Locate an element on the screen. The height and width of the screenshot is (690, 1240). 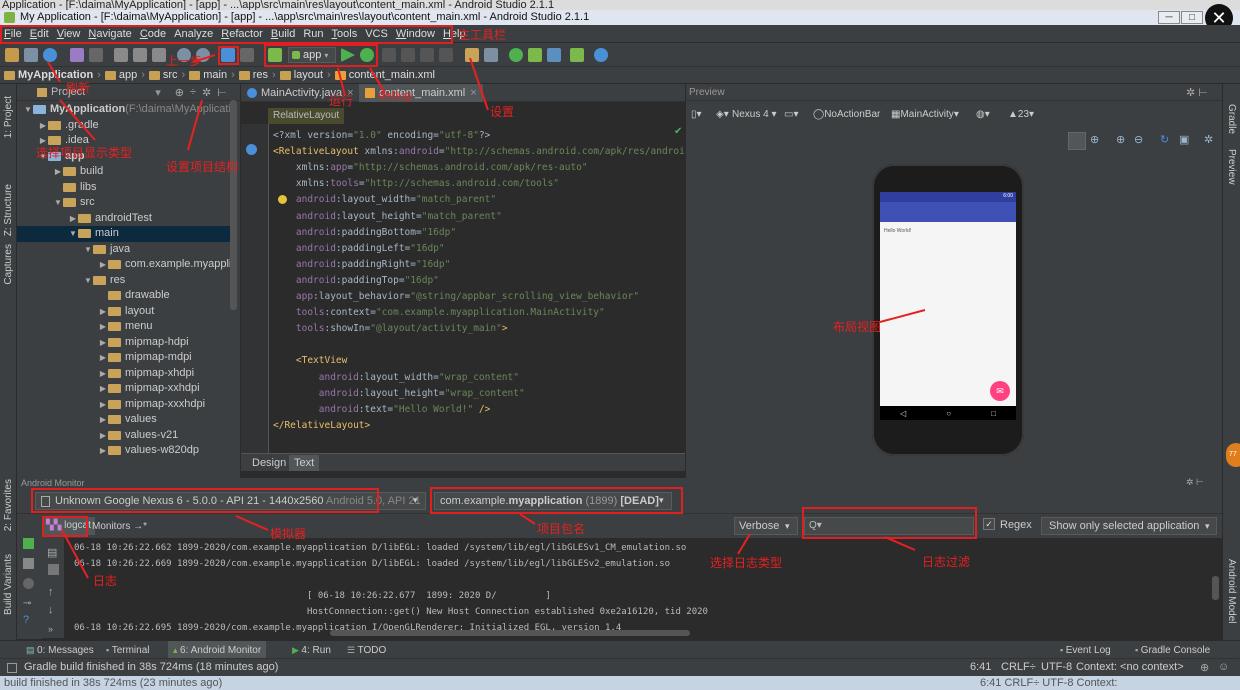
zoom-actual-icon: ⊕ is located at coordinates (1094, 139).